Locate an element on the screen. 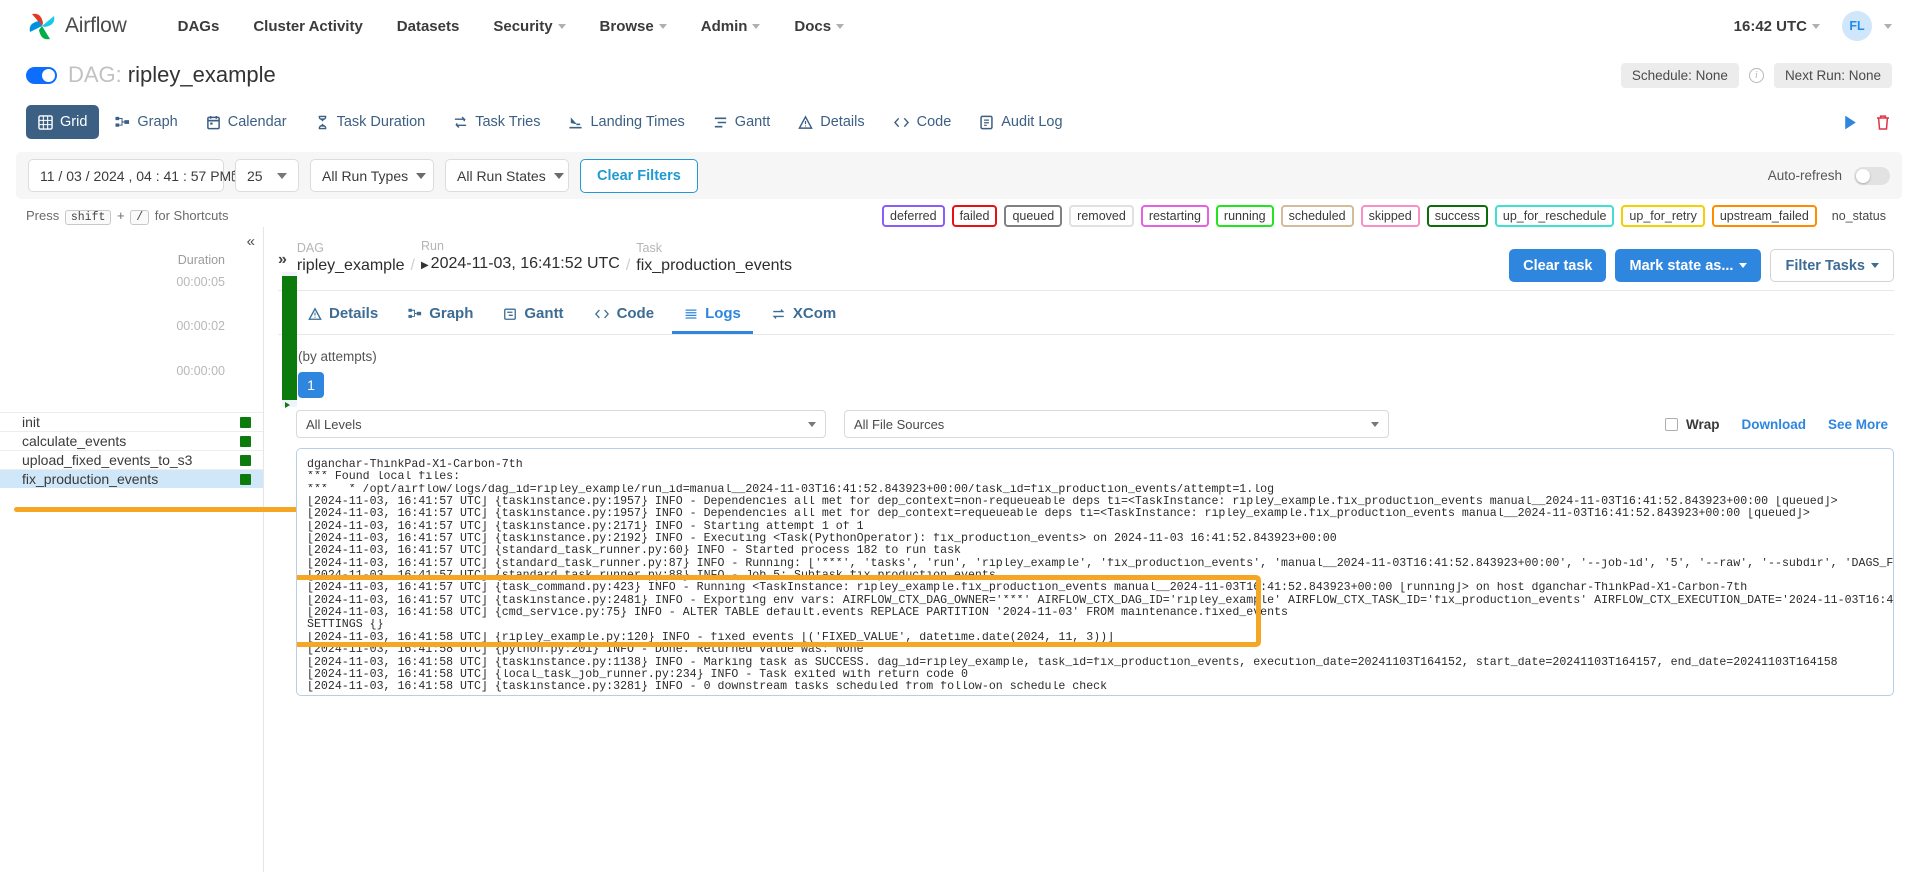 The width and height of the screenshot is (1918, 891). tab-landing-times: Landing Times is located at coordinates (626, 122).